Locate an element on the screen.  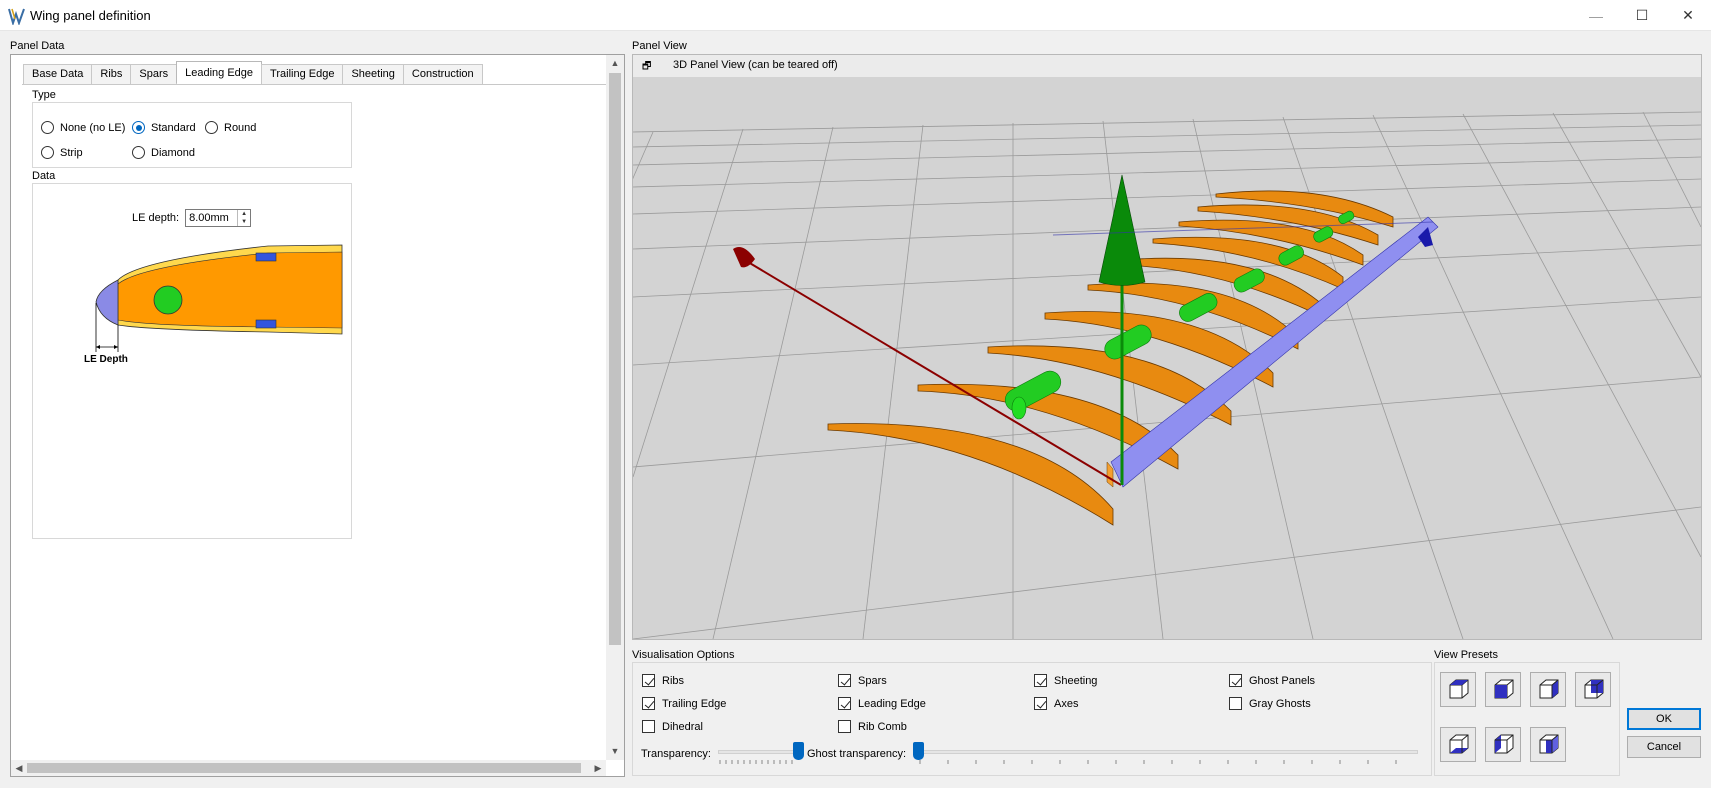
preset-front-view-button is located at coordinates (1503, 689).